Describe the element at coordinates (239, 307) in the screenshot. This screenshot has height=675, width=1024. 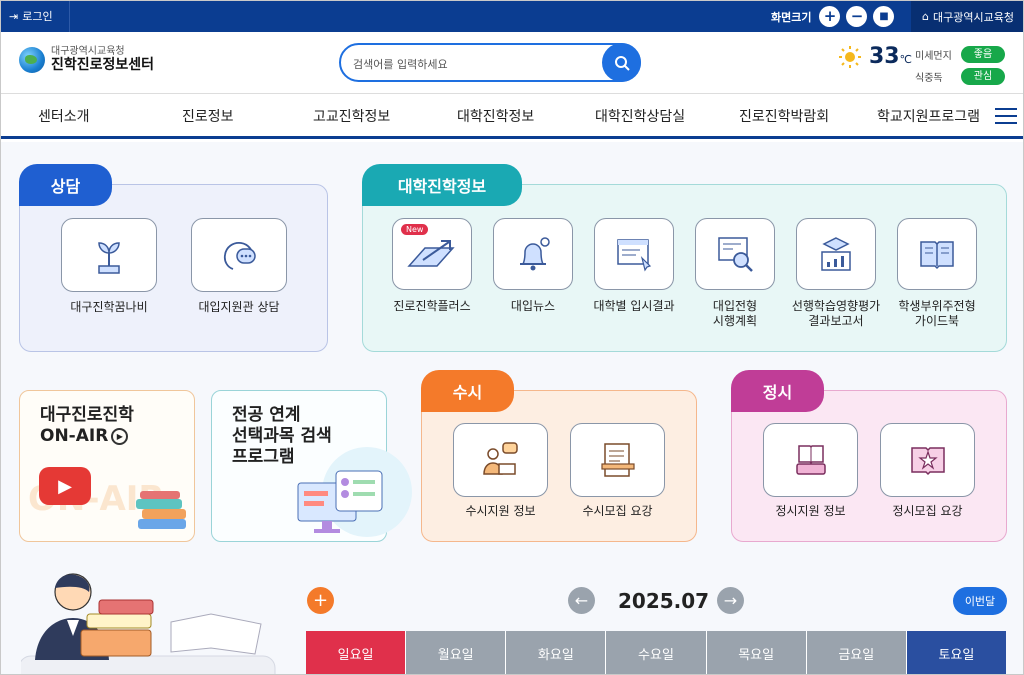
I see `counsel-label: 대입지원관 상담` at that location.